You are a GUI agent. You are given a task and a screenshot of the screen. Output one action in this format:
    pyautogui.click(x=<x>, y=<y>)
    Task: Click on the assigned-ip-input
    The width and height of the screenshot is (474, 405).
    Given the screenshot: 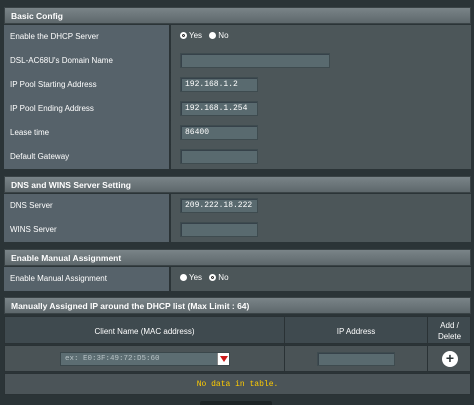 What is the action you would take?
    pyautogui.click(x=356, y=359)
    